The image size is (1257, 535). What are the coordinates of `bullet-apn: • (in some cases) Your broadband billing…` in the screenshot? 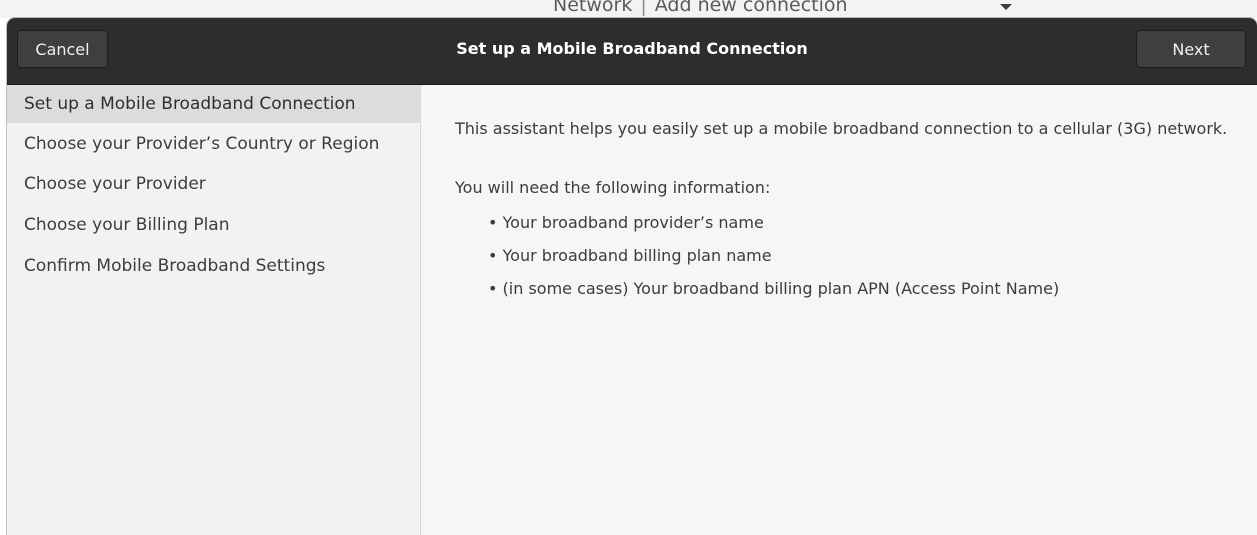 It's located at (774, 288).